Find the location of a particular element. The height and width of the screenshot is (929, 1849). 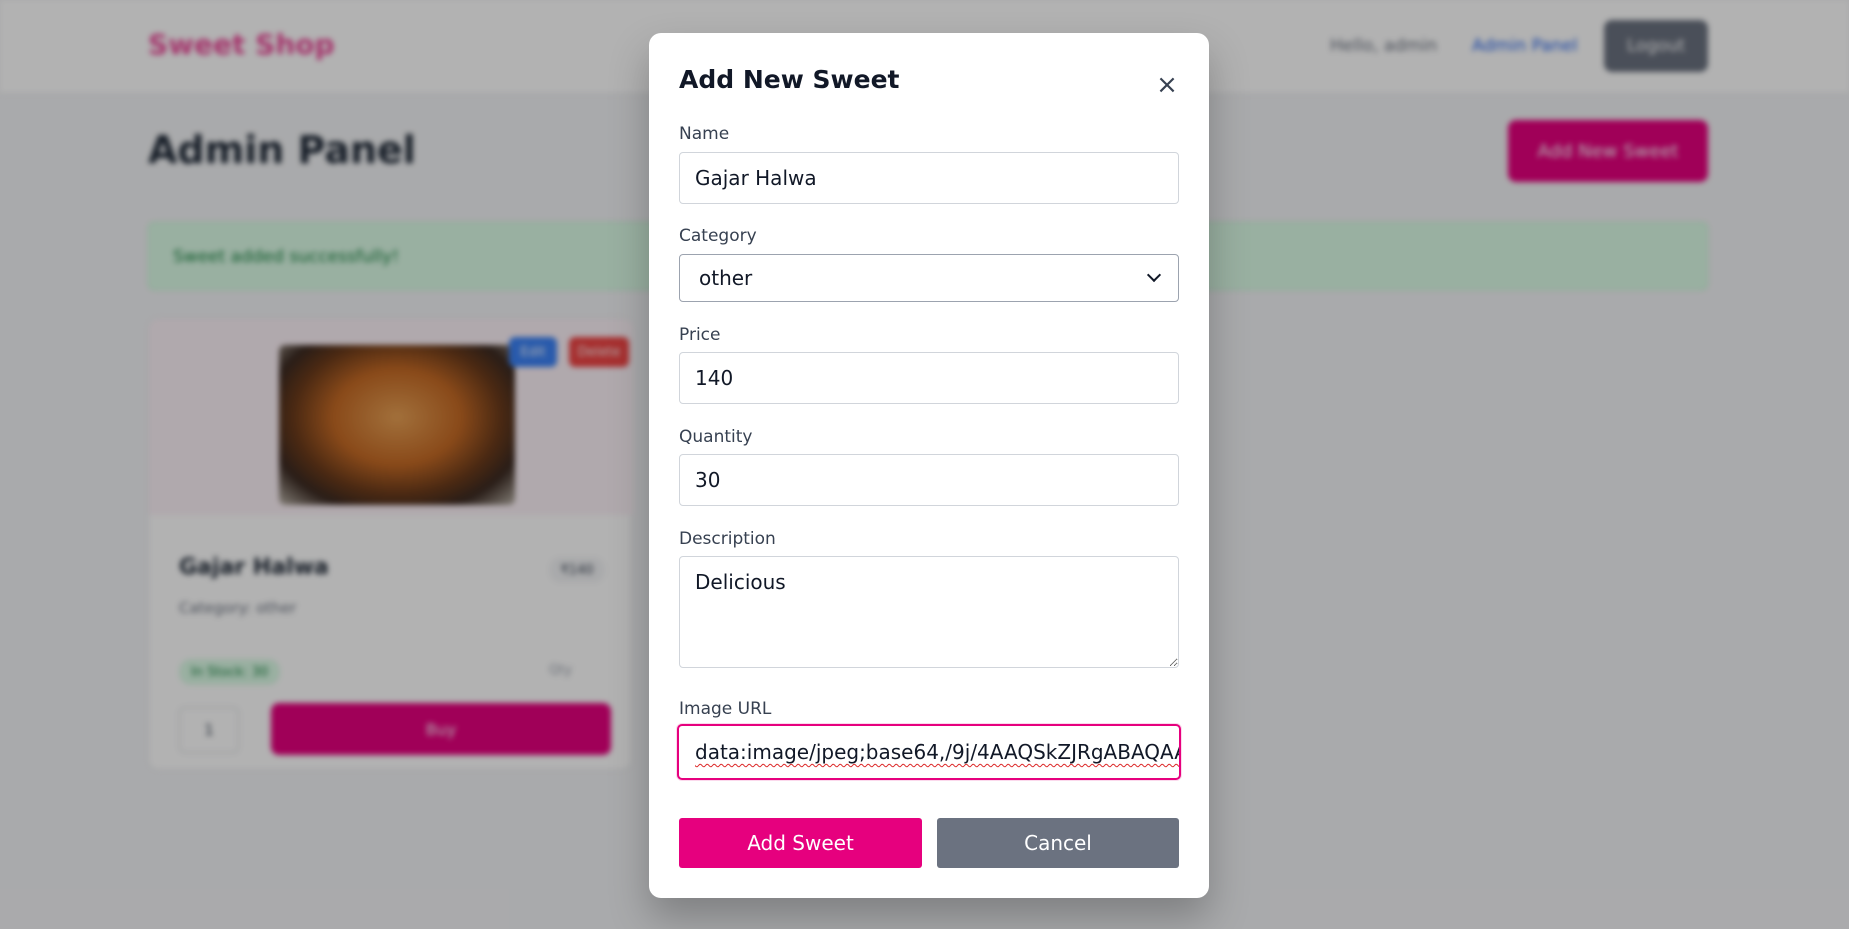

chevron-down-icon is located at coordinates (1154, 275).